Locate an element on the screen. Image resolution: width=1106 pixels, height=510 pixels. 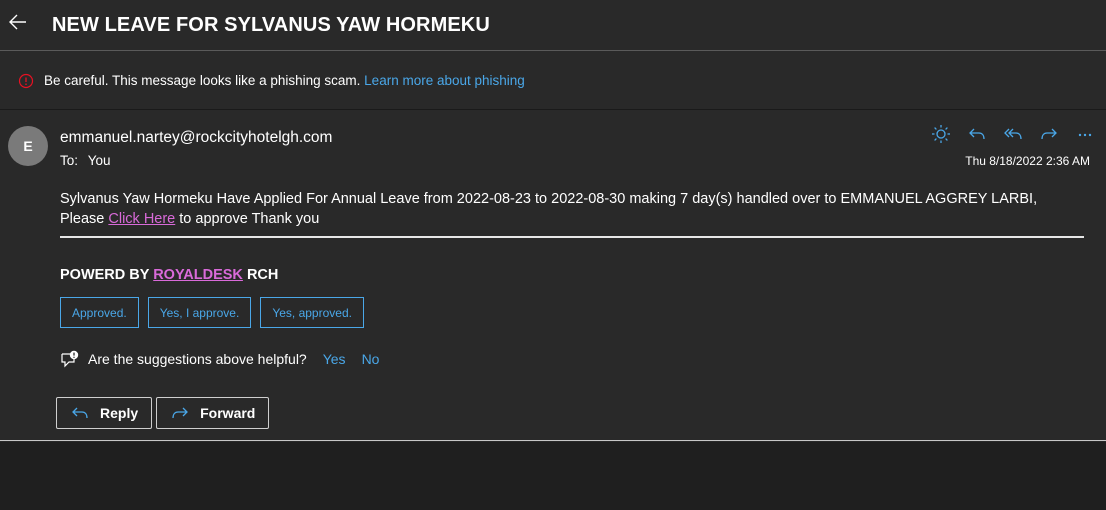
reply-button: Reply is located at coordinates (104, 413).